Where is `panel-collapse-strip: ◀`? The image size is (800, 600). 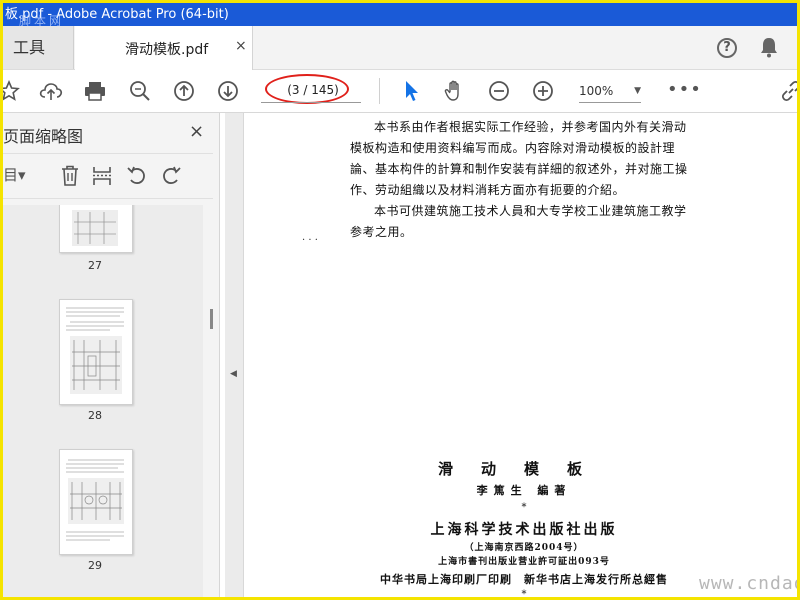 panel-collapse-strip: ◀ is located at coordinates (234, 355).